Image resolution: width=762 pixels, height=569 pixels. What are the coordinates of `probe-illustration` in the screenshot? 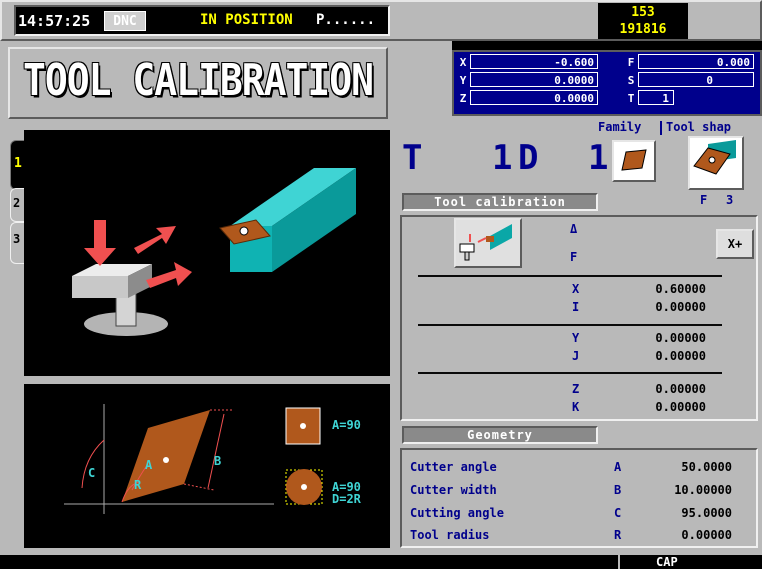 It's located at (214, 252).